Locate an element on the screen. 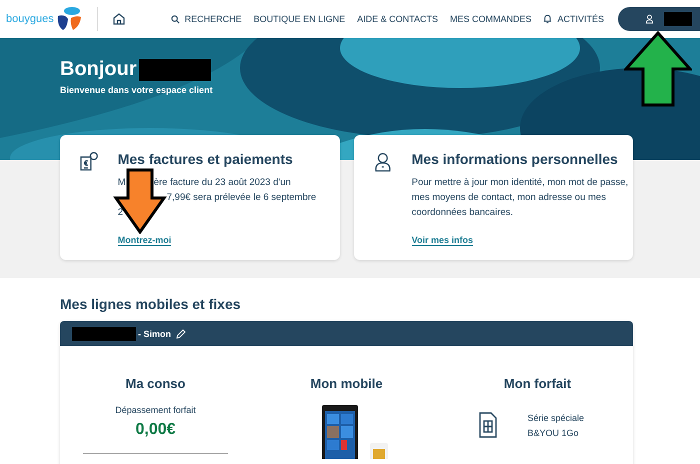  overage-label: Dépassement forfait is located at coordinates (155, 410).